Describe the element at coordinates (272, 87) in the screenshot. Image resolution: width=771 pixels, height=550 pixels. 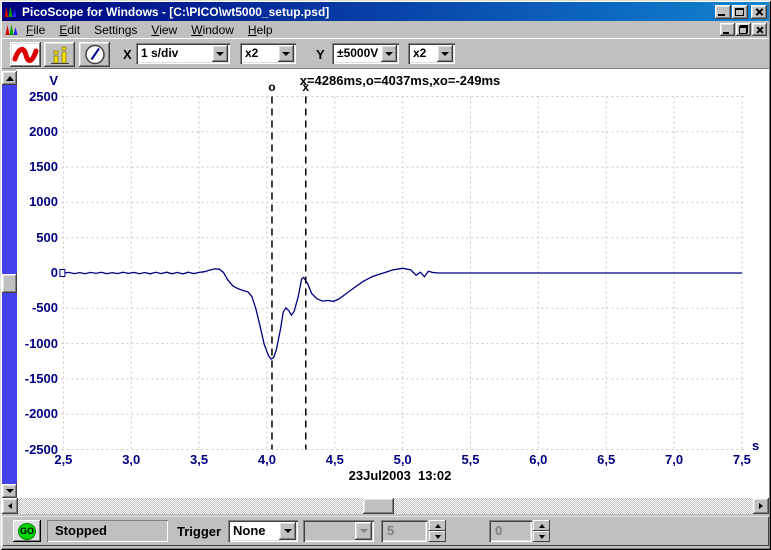
I see `cursor-marker-o: o` at that location.